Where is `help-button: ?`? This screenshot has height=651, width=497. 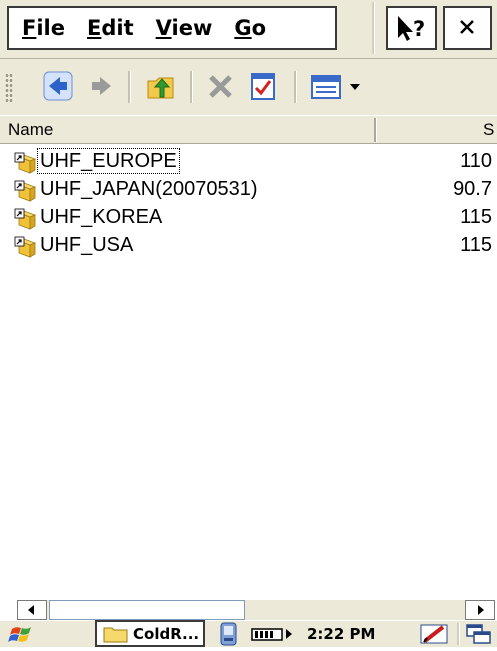 help-button: ? is located at coordinates (411, 28).